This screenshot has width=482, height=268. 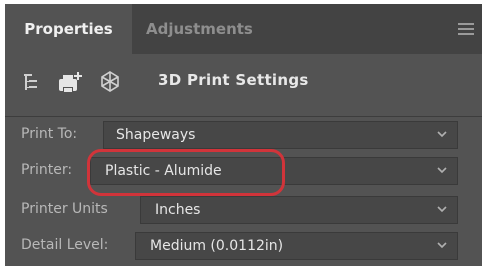 I want to click on panel-section-title: 3D Print Settings, so click(x=233, y=80).